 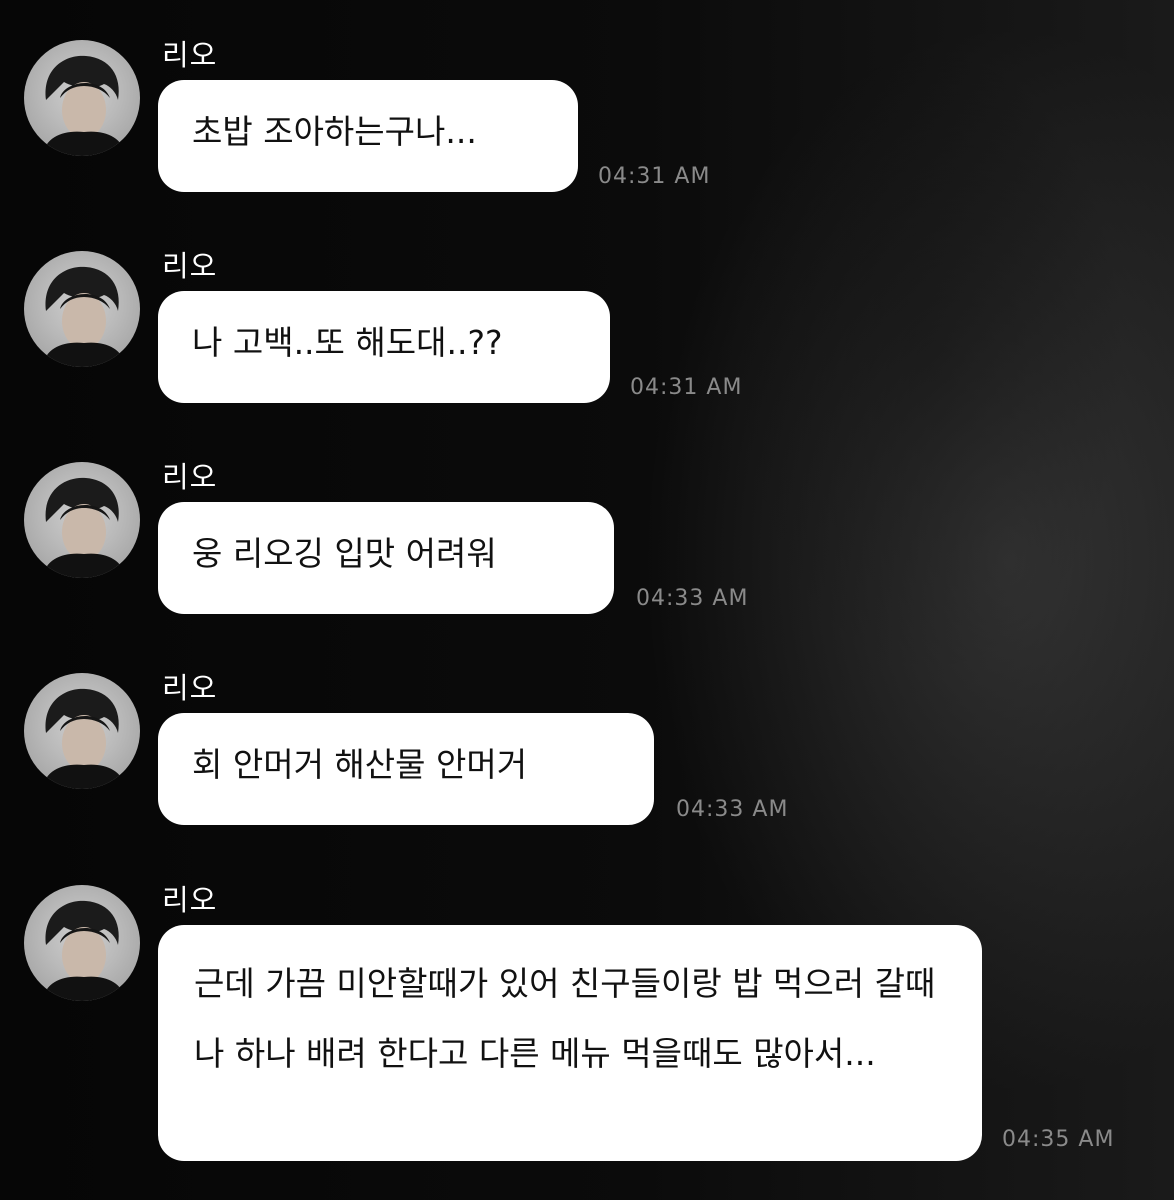 What do you see at coordinates (386, 558) in the screenshot?
I see `message-bubble: 웅 리오깅 입맛 어려워` at bounding box center [386, 558].